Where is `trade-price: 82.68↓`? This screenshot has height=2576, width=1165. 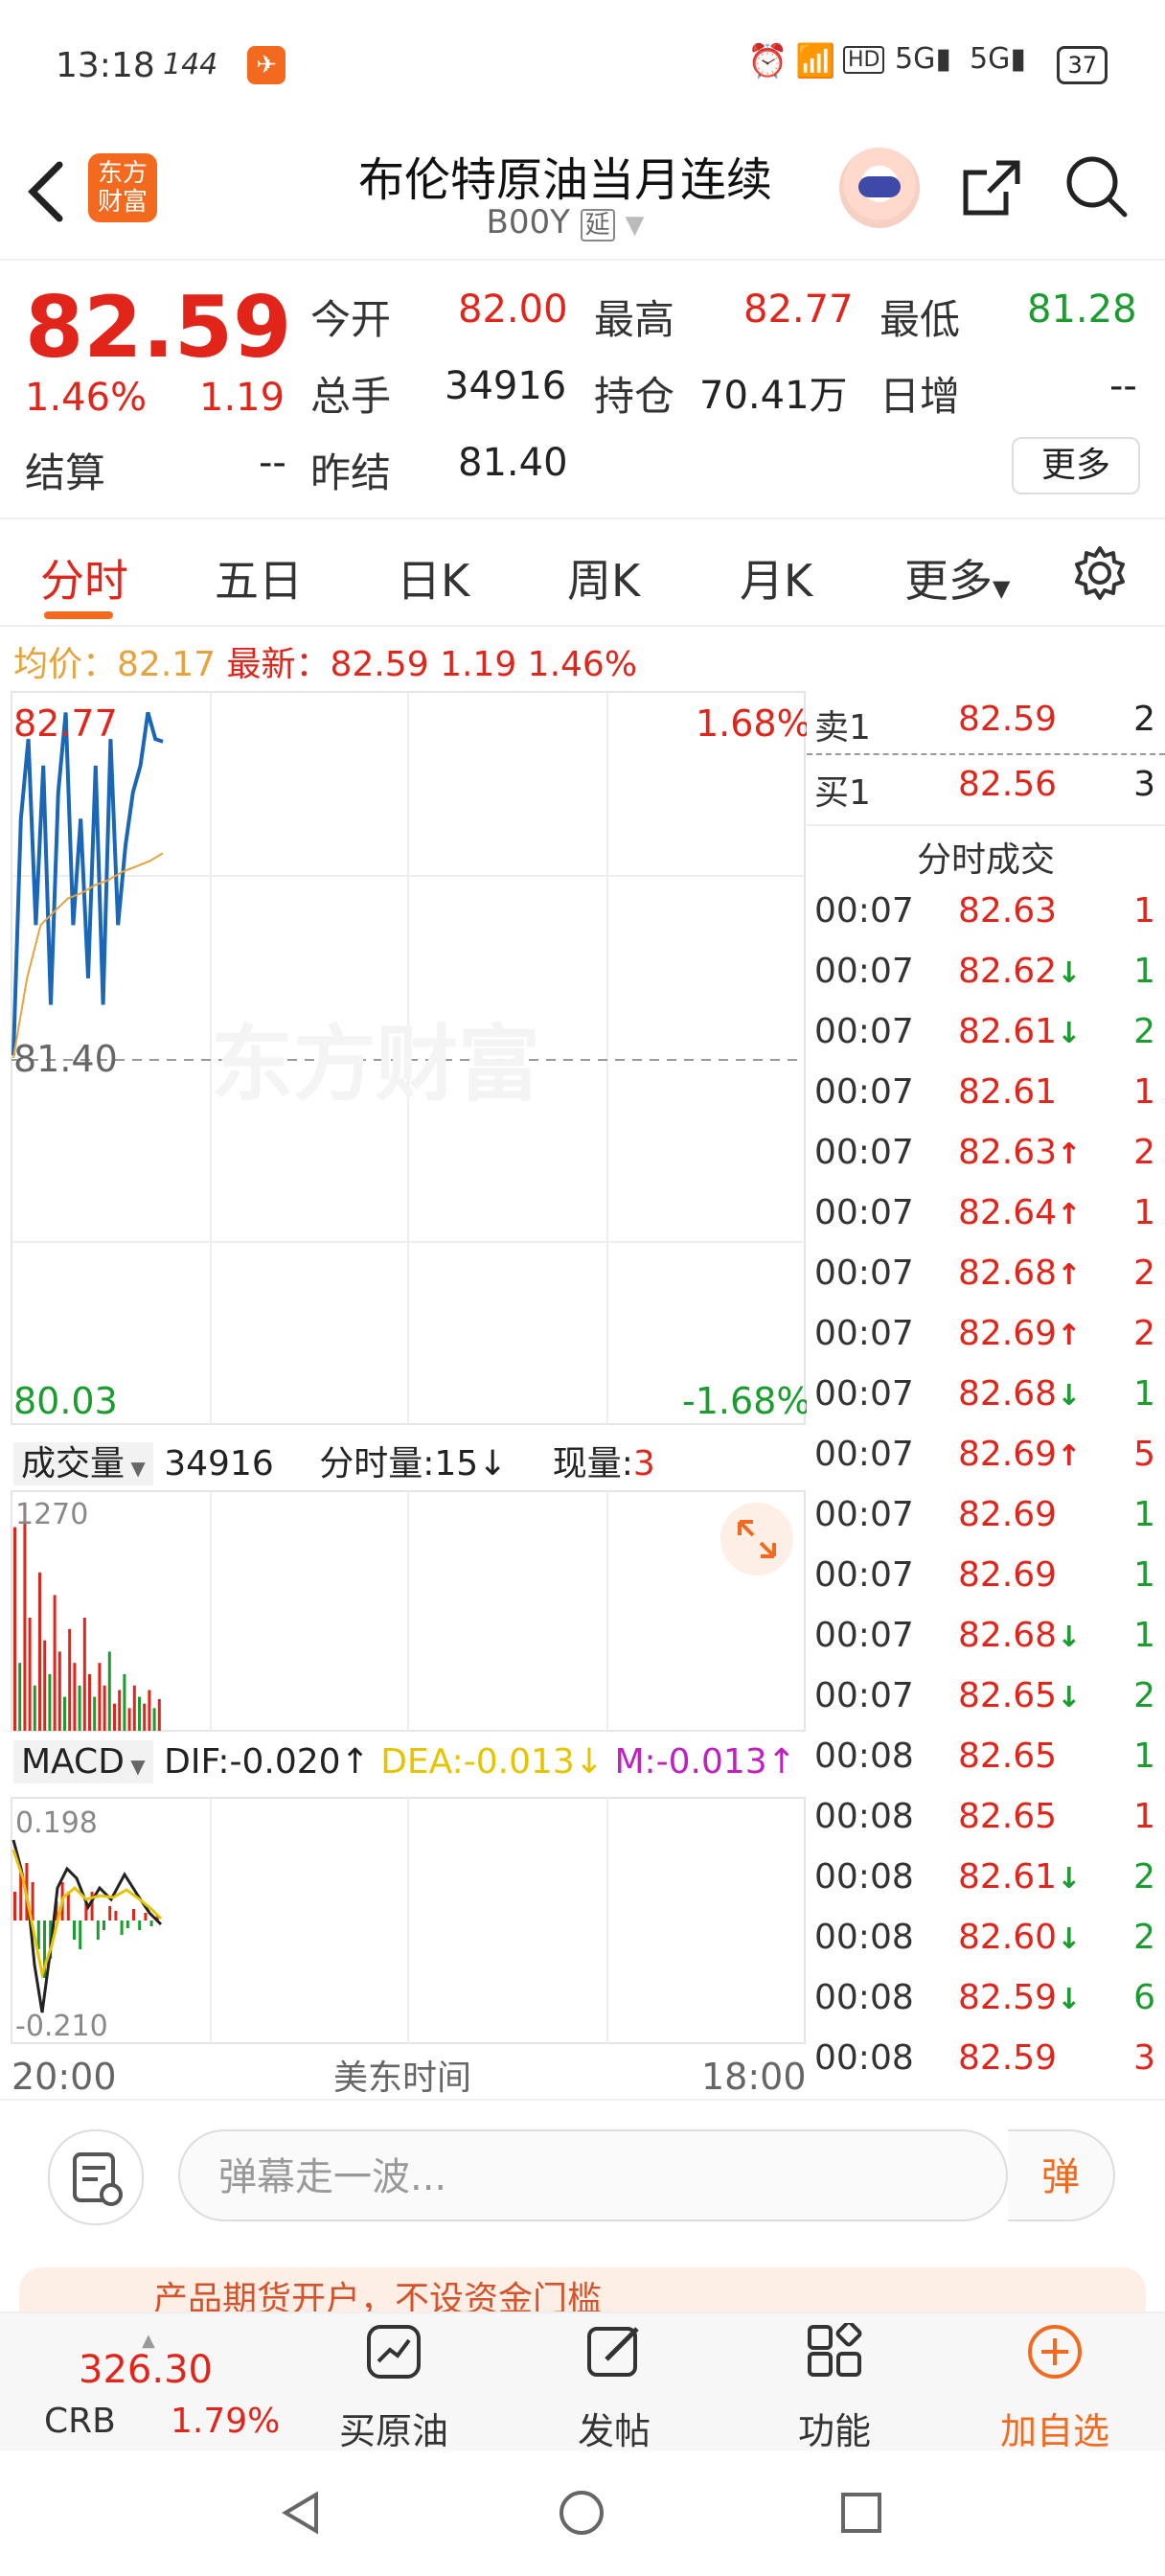 trade-price: 82.68↓ is located at coordinates (1020, 1394).